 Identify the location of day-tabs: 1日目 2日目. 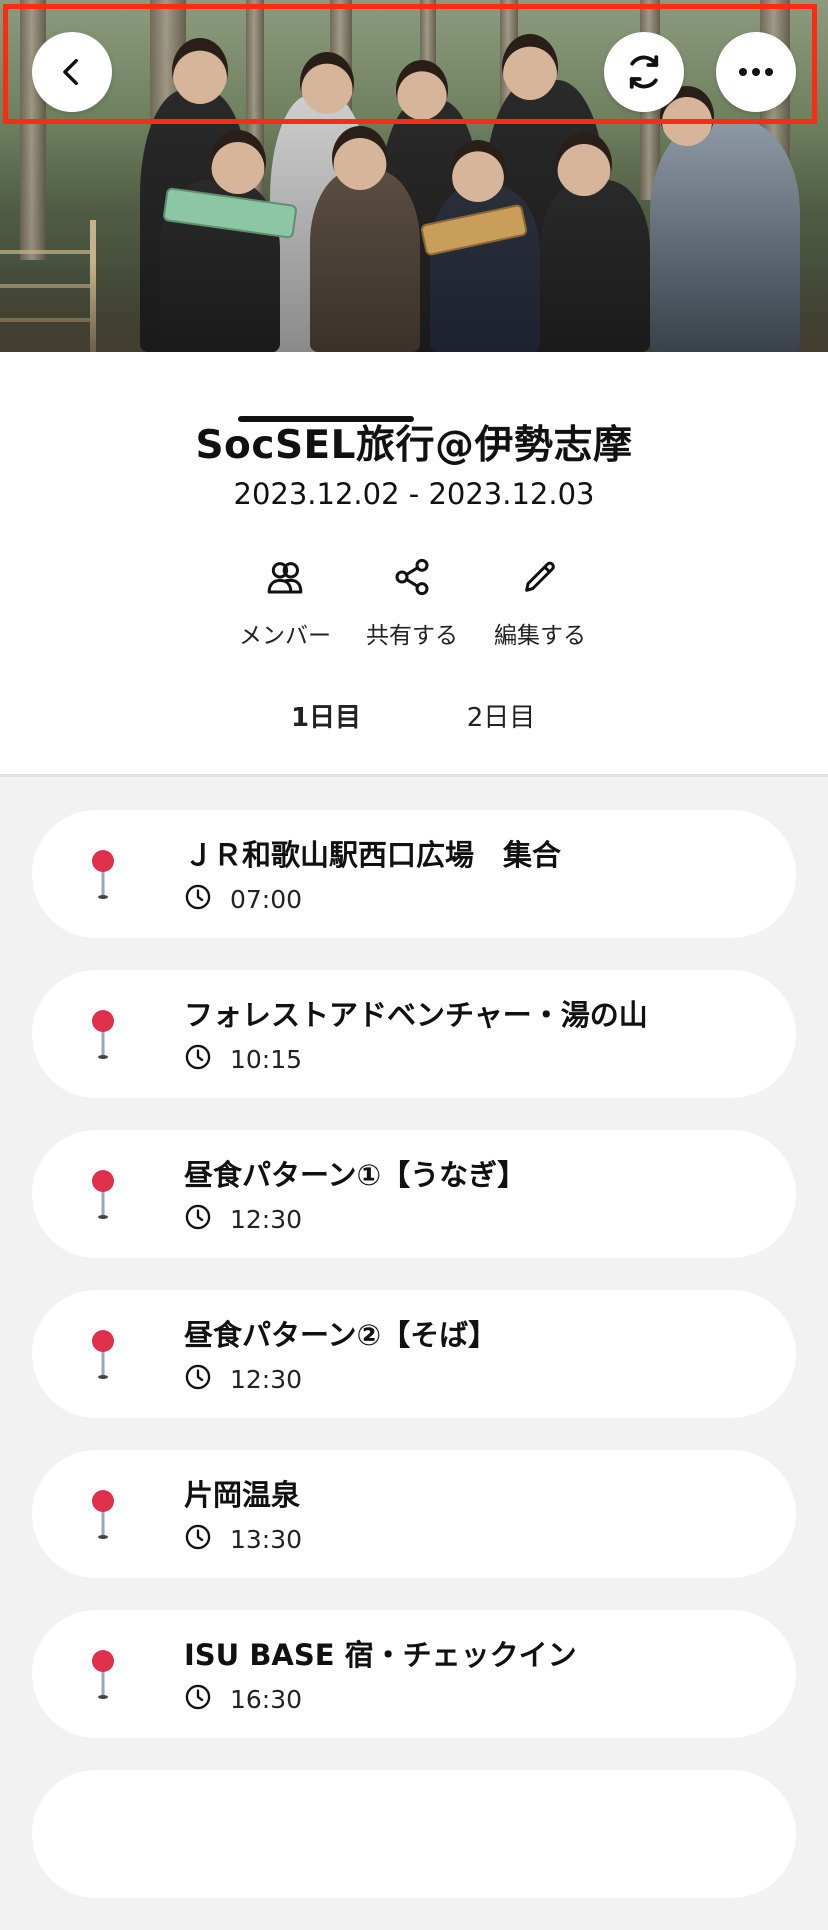
(414, 727).